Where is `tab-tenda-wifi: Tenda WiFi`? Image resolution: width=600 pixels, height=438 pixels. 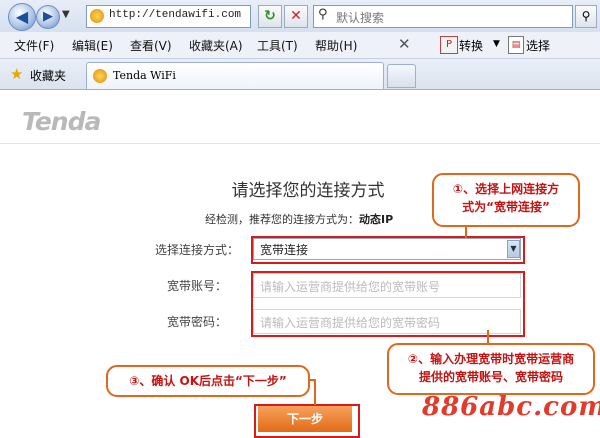 tab-tenda-wifi: Tenda WiFi is located at coordinates (235, 76).